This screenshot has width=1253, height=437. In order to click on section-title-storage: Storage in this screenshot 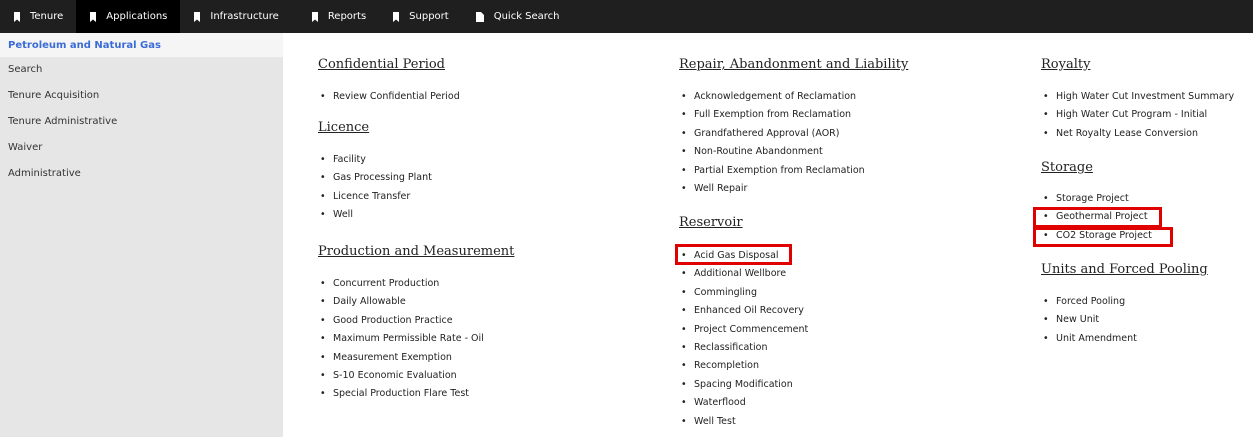, I will do `click(1067, 167)`.